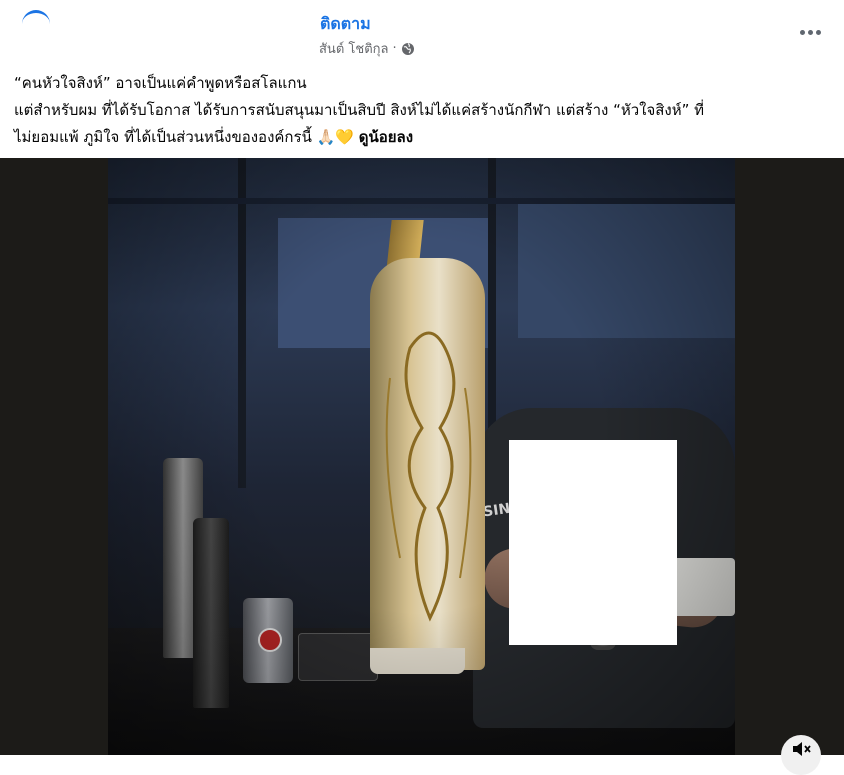  What do you see at coordinates (160, 83) in the screenshot?
I see `post-line-1: “คนหัวใจสิงห์” อาจเป็นแค่คำพูดหรือสโลแกน` at bounding box center [160, 83].